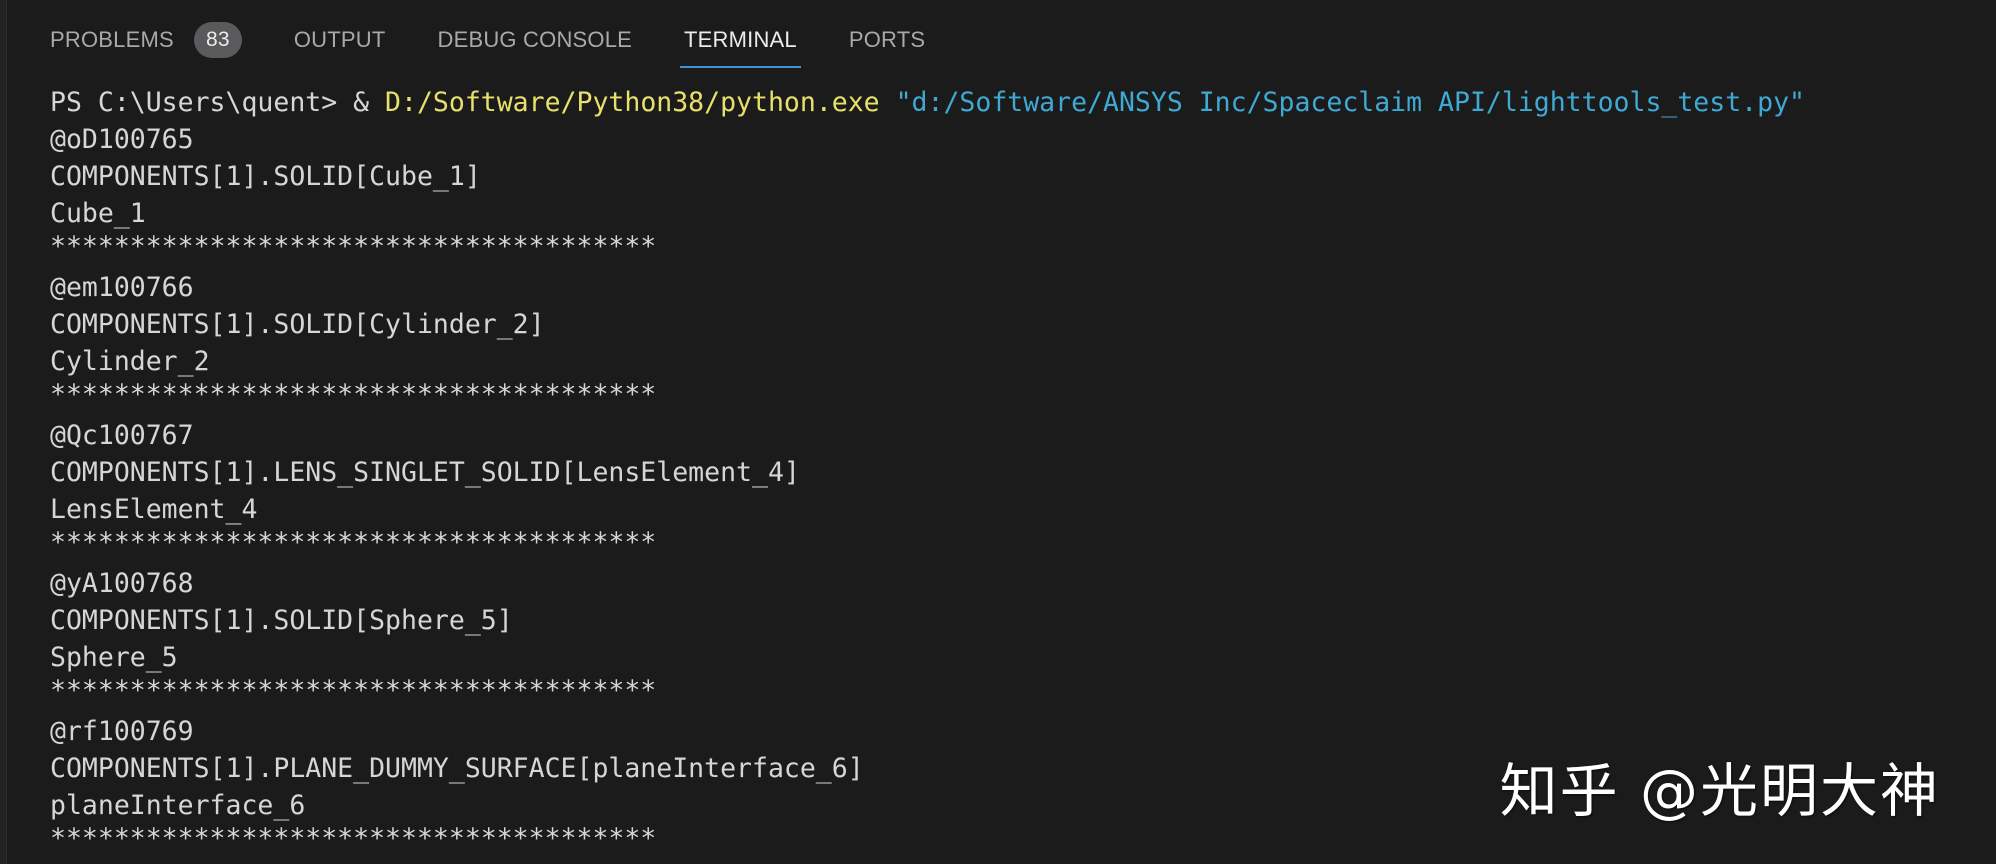  I want to click on terminal-line: Sphere_5, so click(114, 657).